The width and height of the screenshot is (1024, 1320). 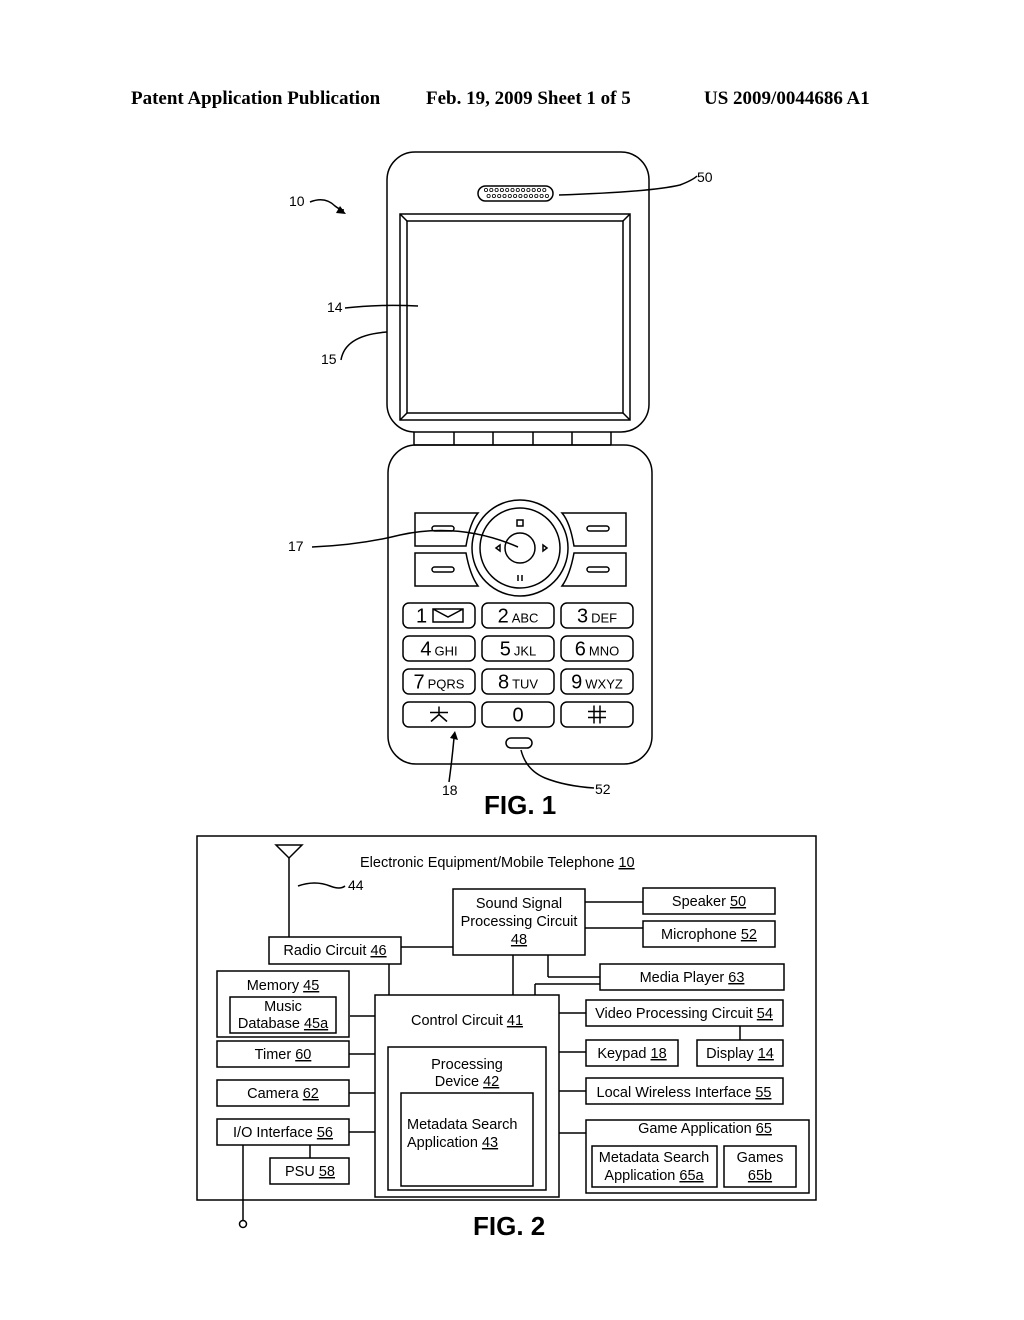 I want to click on key-label: 8 TUV, so click(x=518, y=683).